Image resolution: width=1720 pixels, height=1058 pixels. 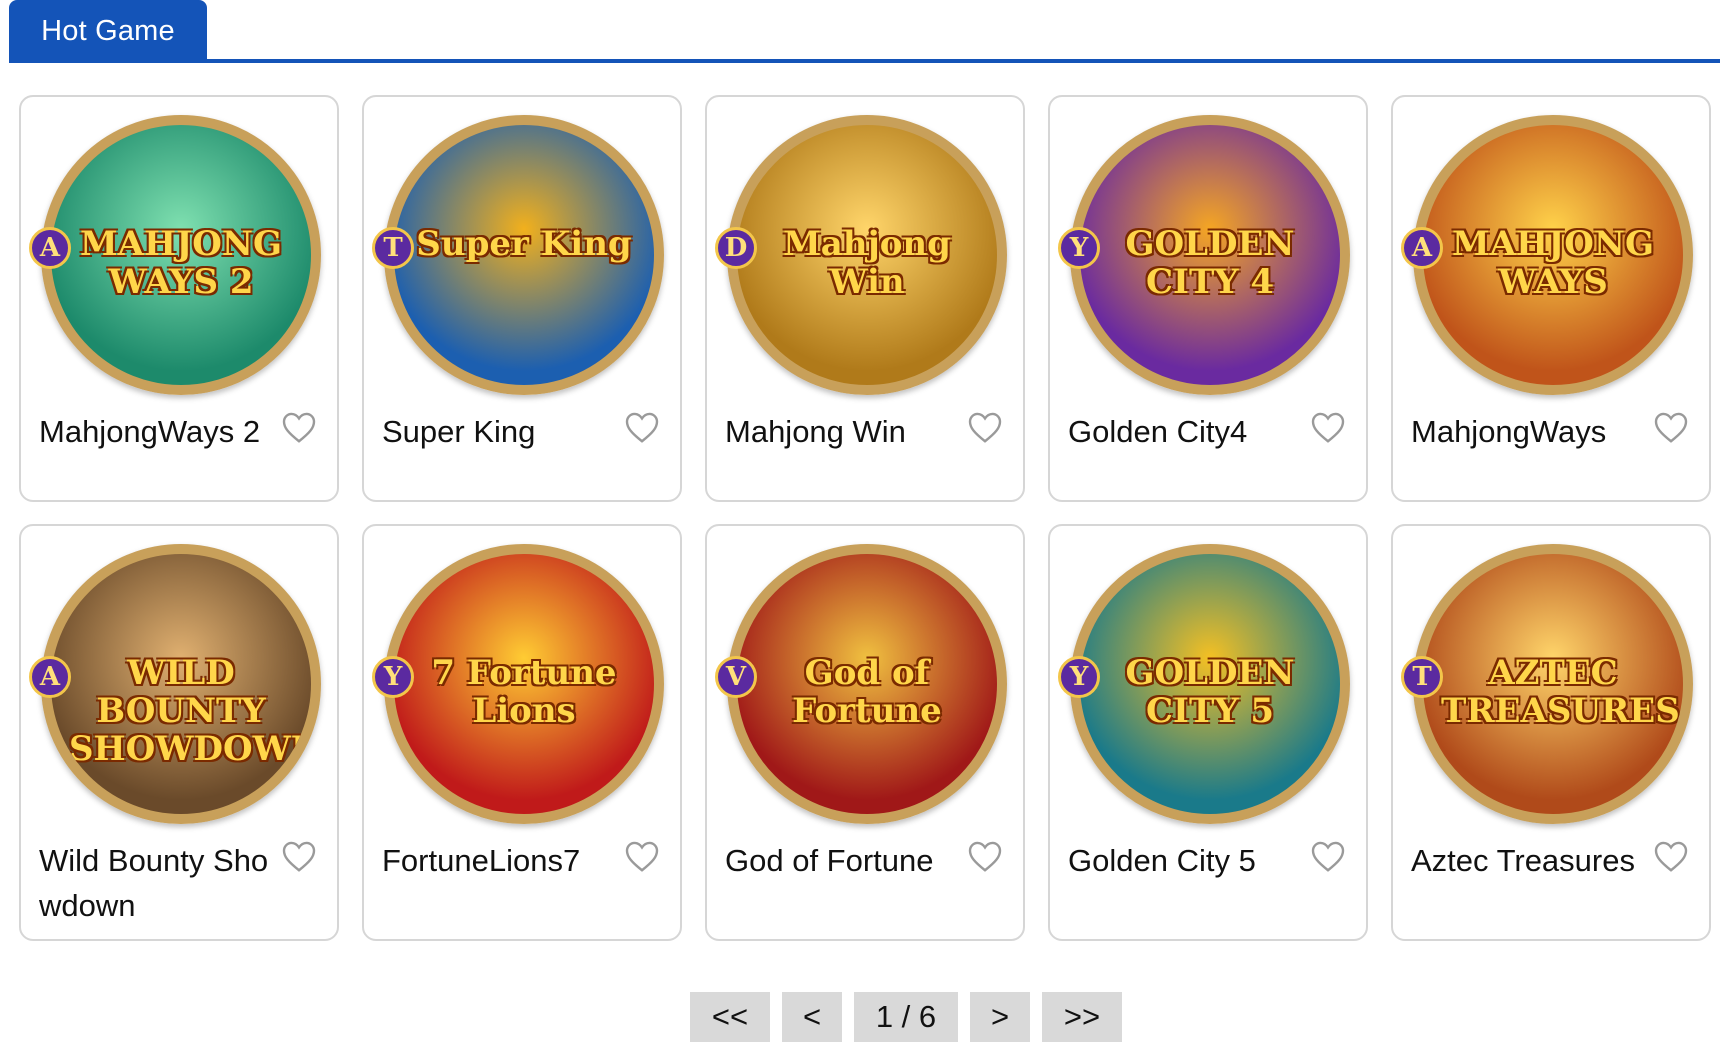 I want to click on game-name: Golden City 5, so click(x=1162, y=860).